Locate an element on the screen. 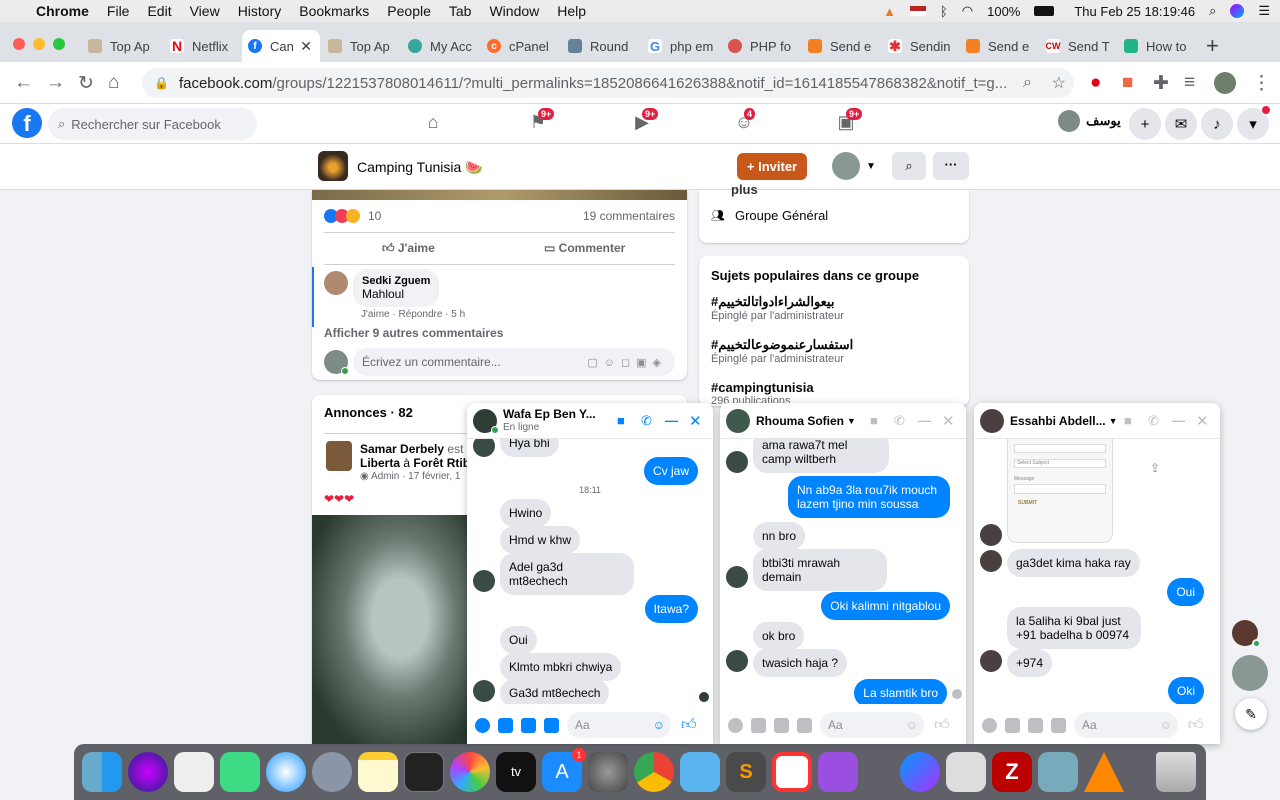 This screenshot has width=1280, height=800. zoom-window-button is located at coordinates (59, 44).